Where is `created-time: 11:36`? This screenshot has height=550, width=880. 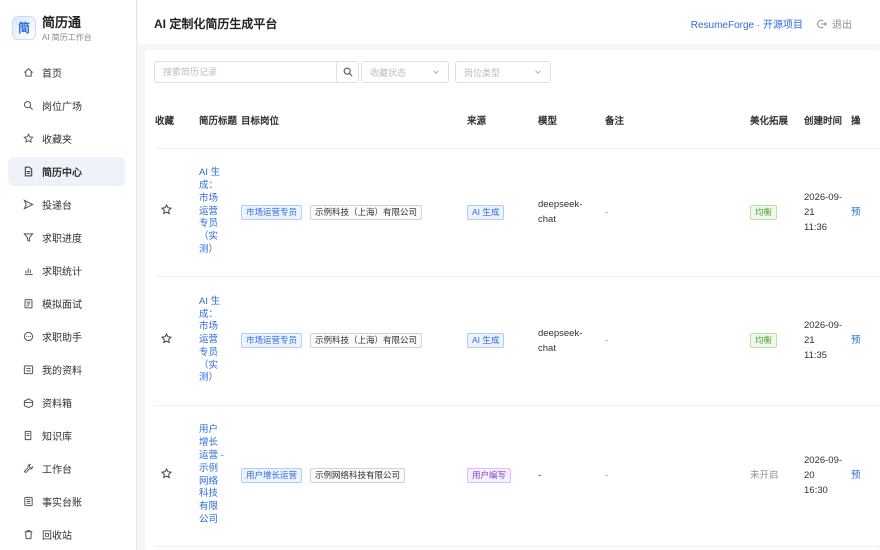
created-time: 11:36 is located at coordinates (816, 227).